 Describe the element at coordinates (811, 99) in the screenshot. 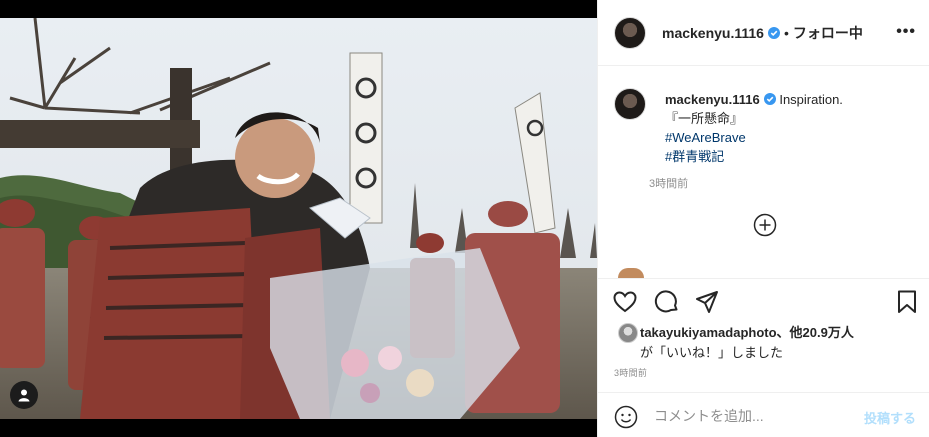

I see `caption-text: Inspiration.` at that location.